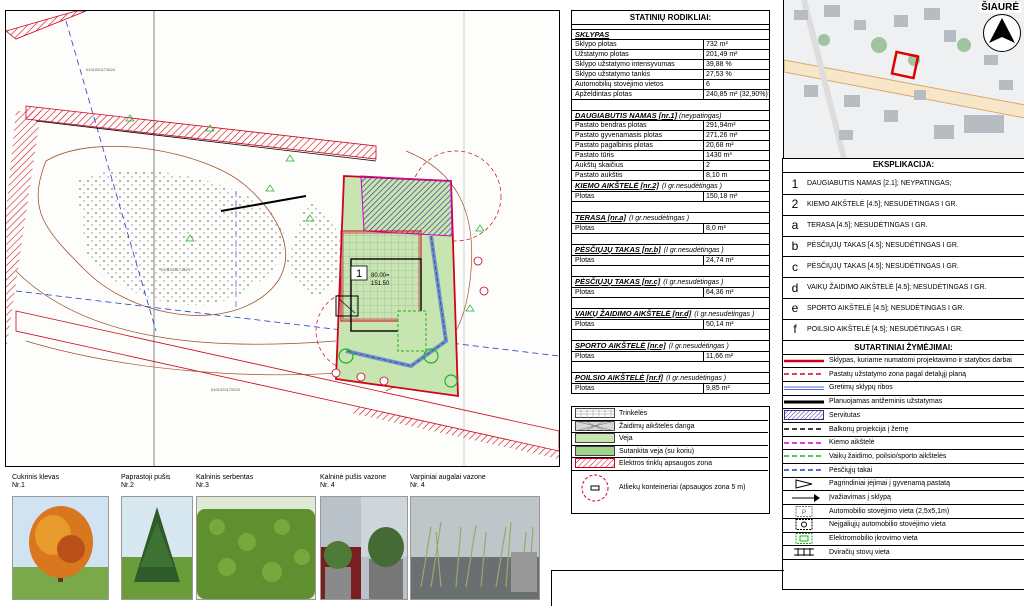 The image size is (1024, 606). Describe the element at coordinates (720, 145) in the screenshot. I see `stat-value: 20,68 m²` at that location.